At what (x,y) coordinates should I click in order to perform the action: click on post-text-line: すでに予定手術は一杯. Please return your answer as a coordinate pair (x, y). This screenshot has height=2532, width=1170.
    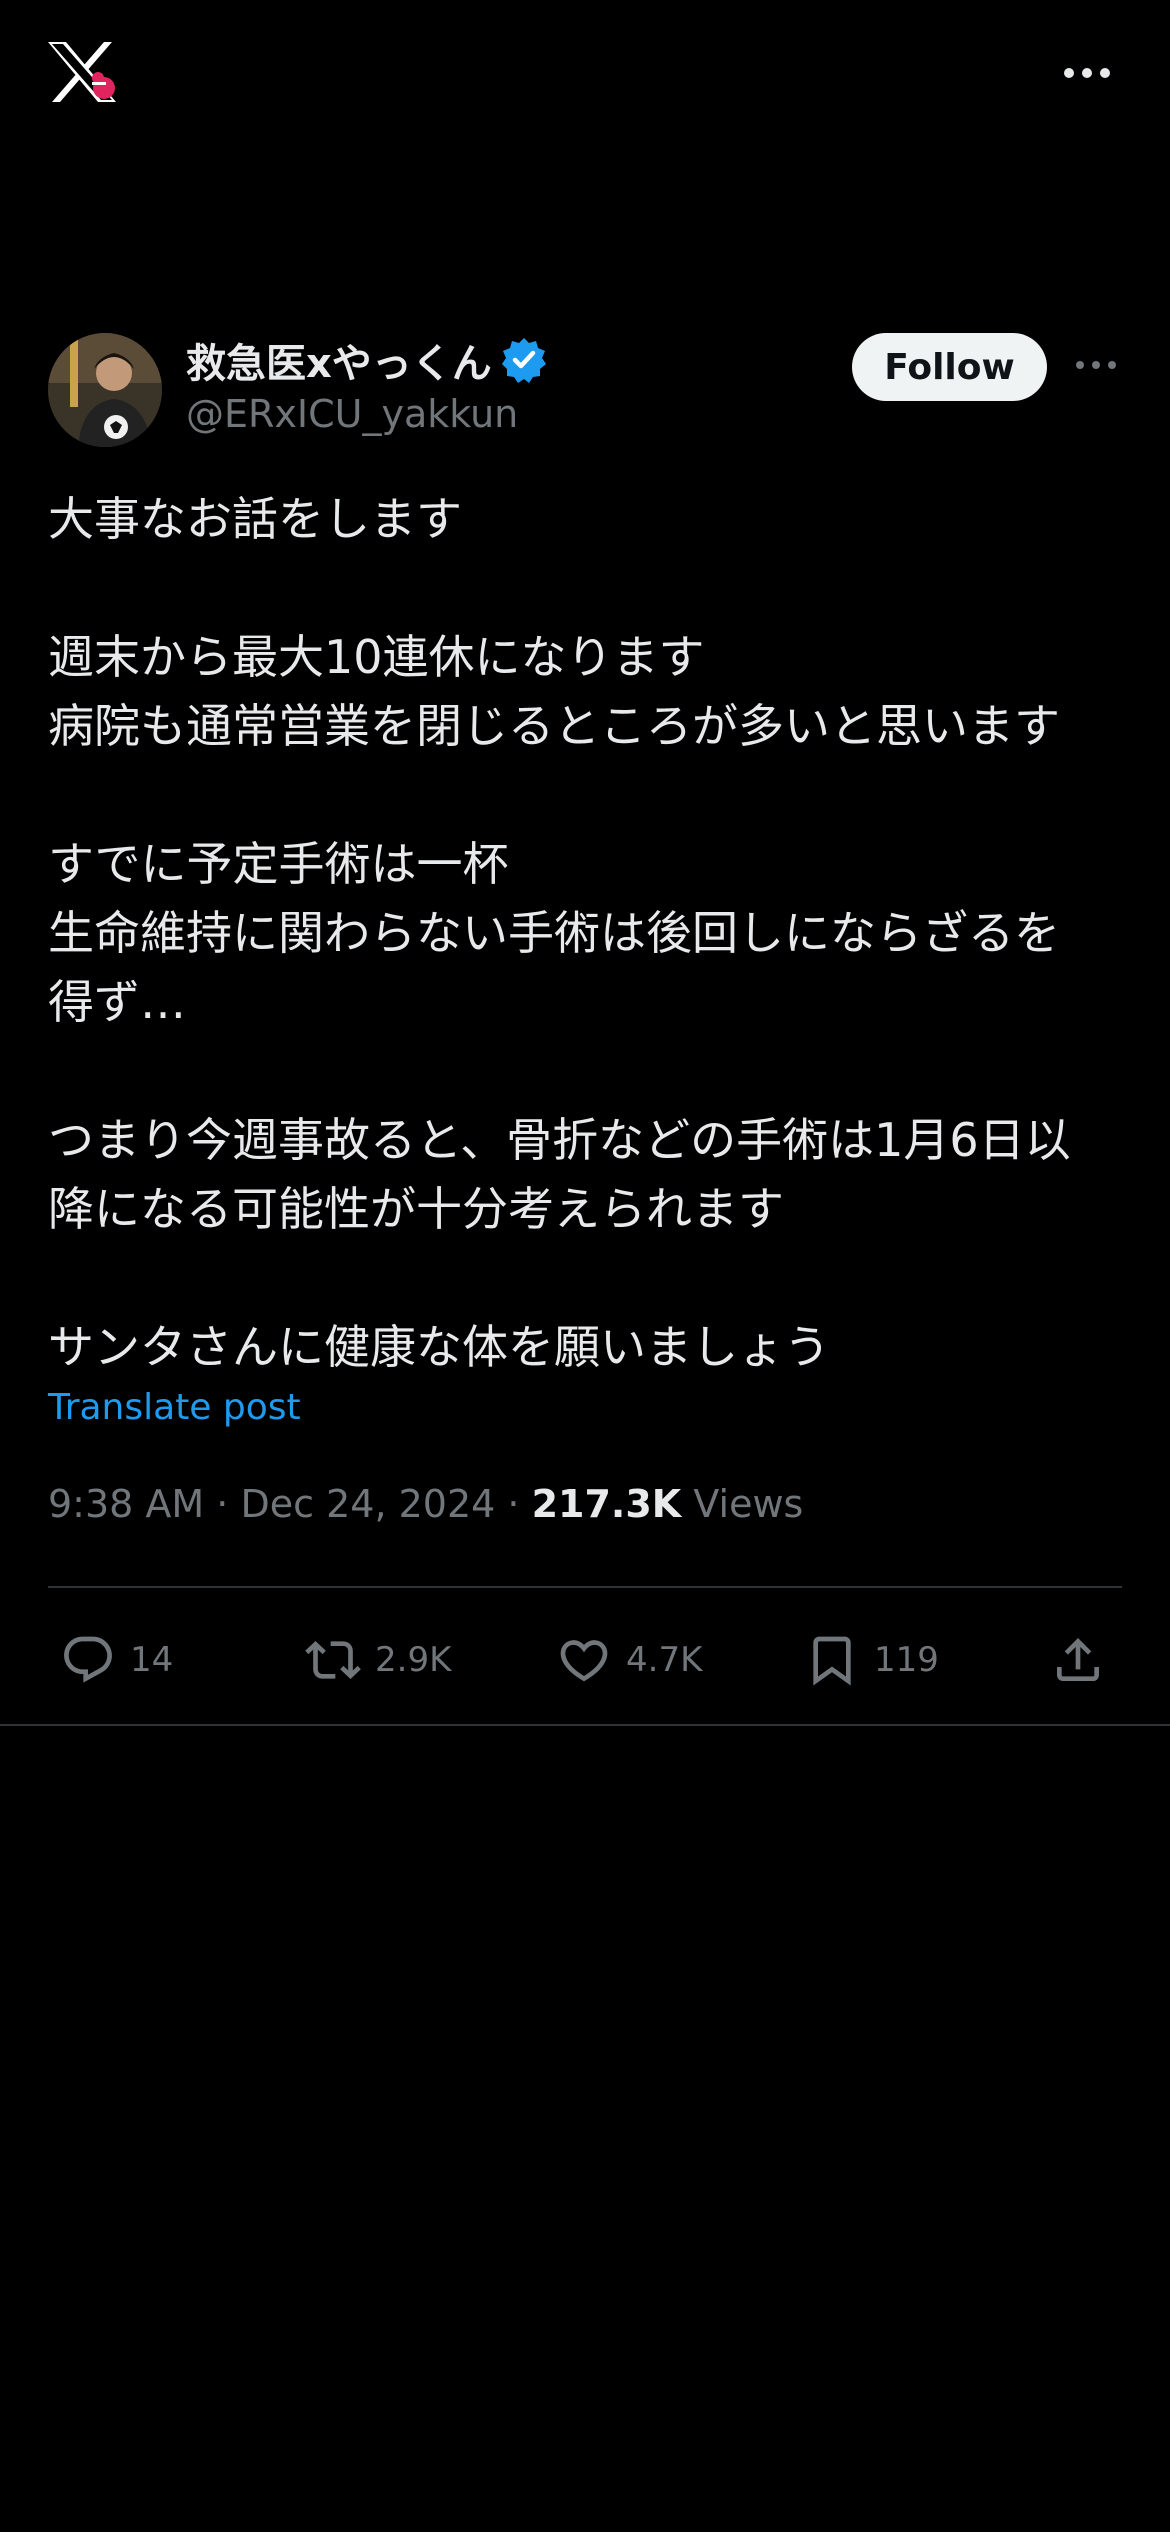
    Looking at the image, I should click on (278, 864).